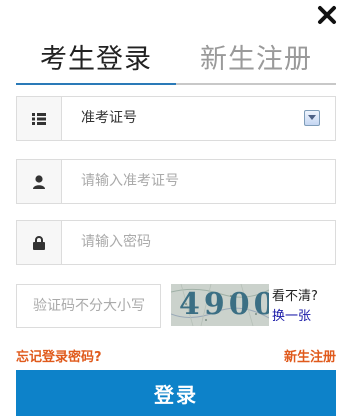  Describe the element at coordinates (295, 296) in the screenshot. I see `captcha-unclear-label: 看不清?` at that location.